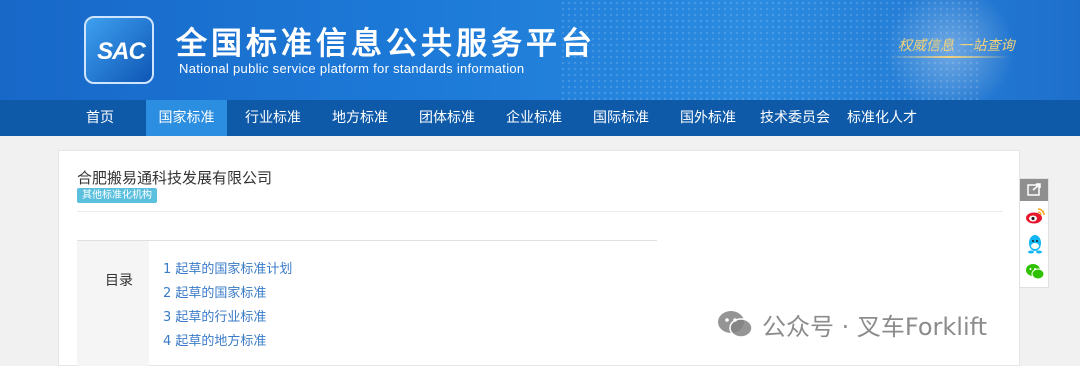 The width and height of the screenshot is (1080, 366). What do you see at coordinates (540, 211) in the screenshot?
I see `divider` at bounding box center [540, 211].